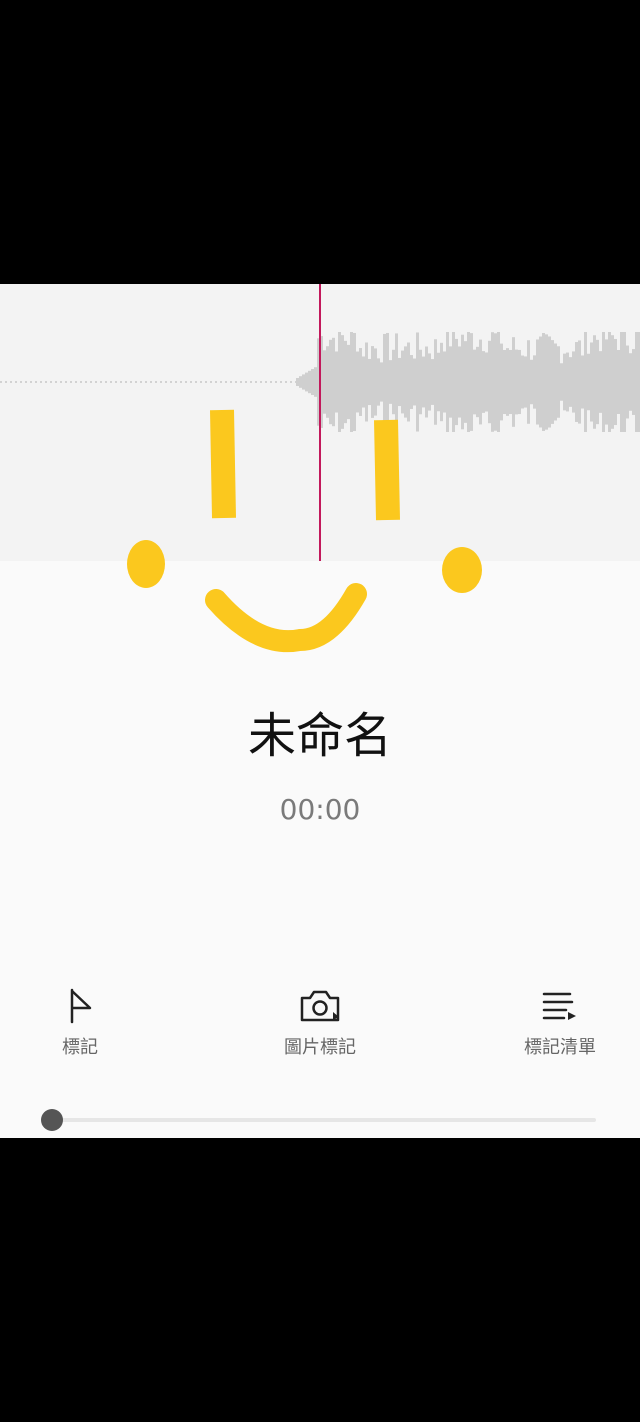 The image size is (640, 1422). I want to click on recording-title: 未命名, so click(320, 736).